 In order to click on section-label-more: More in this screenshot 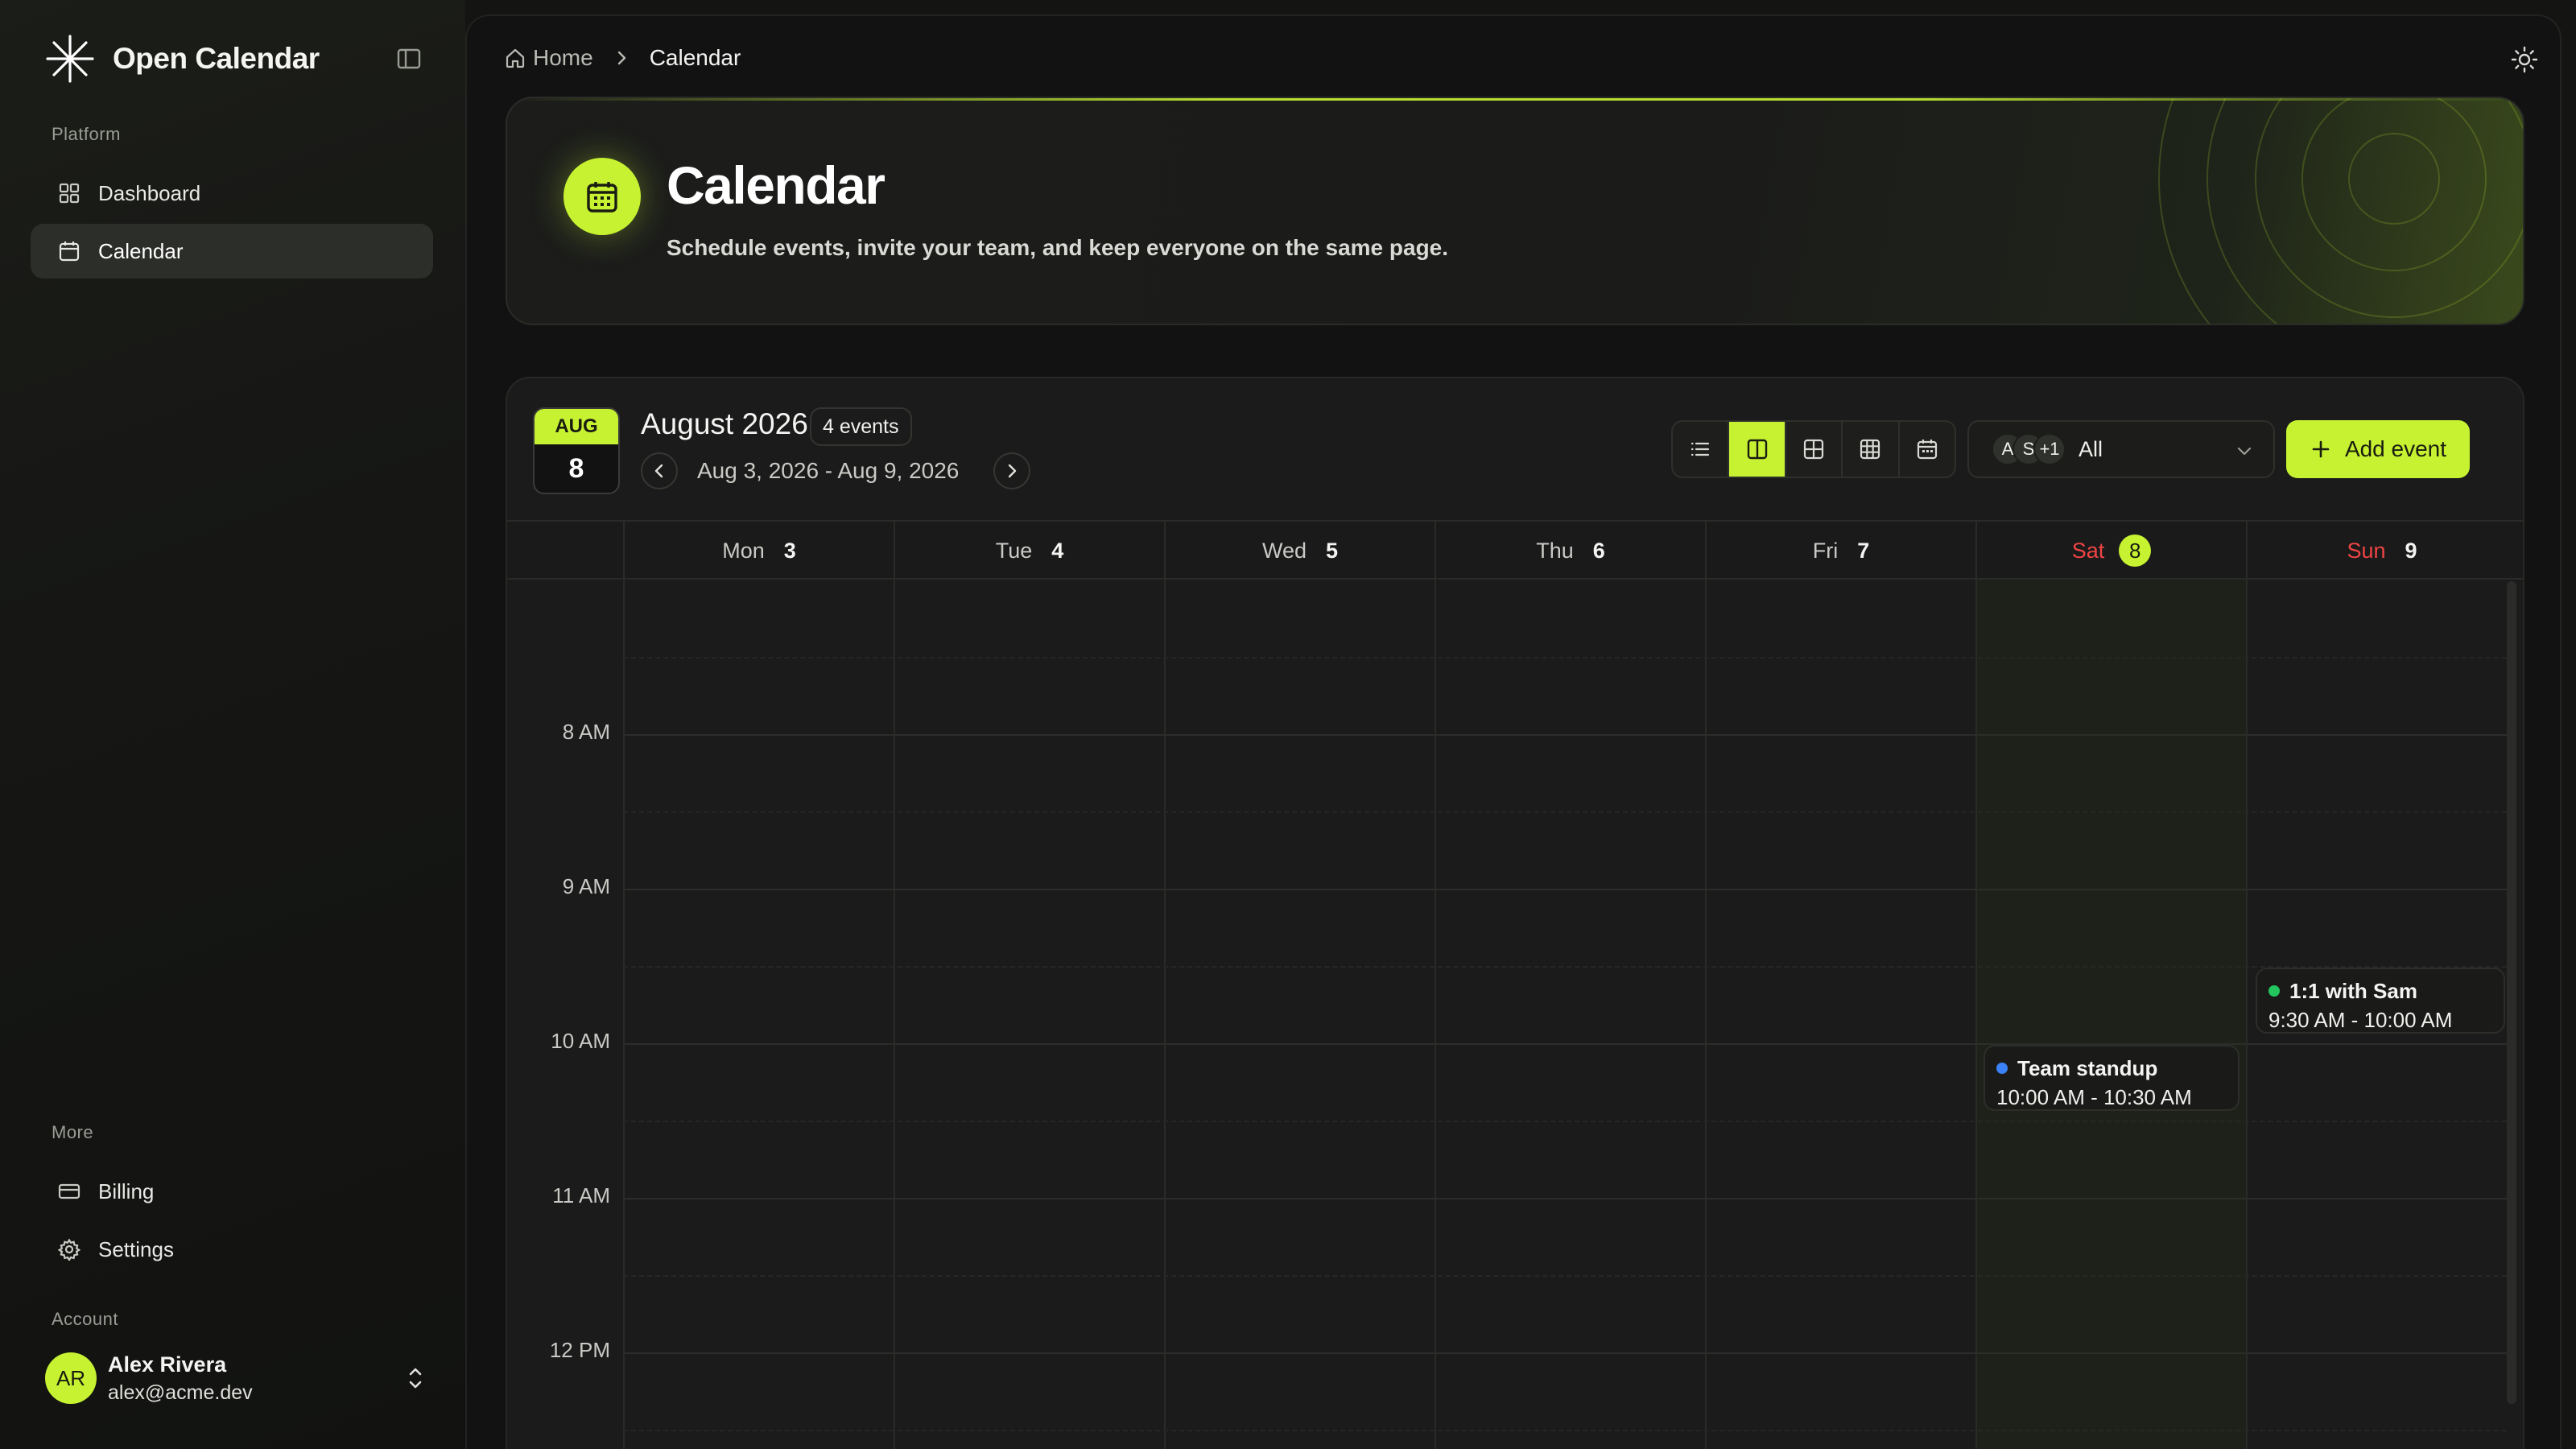, I will do `click(73, 1132)`.